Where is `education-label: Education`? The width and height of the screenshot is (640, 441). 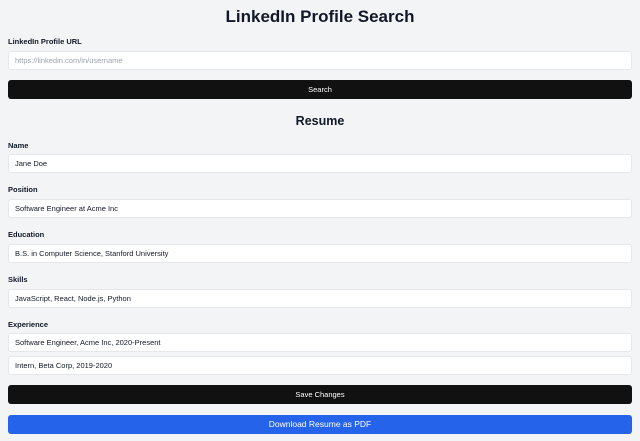
education-label: Education is located at coordinates (26, 234).